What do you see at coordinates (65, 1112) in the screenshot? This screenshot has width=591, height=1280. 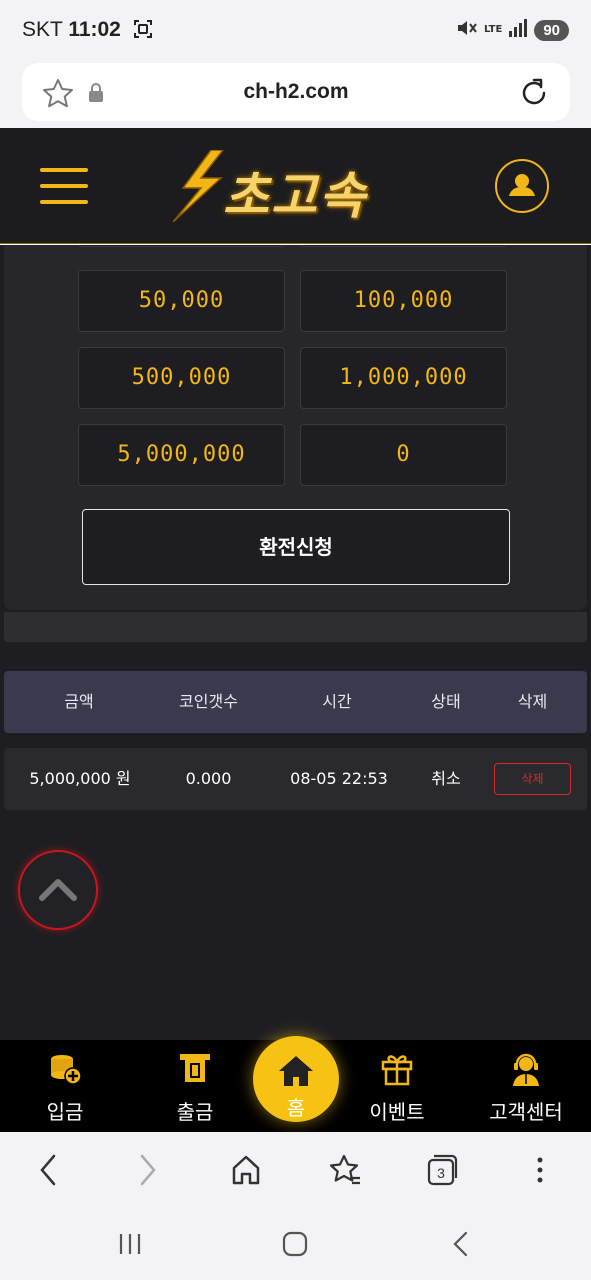 I see `nav-deposit-label: 입금` at bounding box center [65, 1112].